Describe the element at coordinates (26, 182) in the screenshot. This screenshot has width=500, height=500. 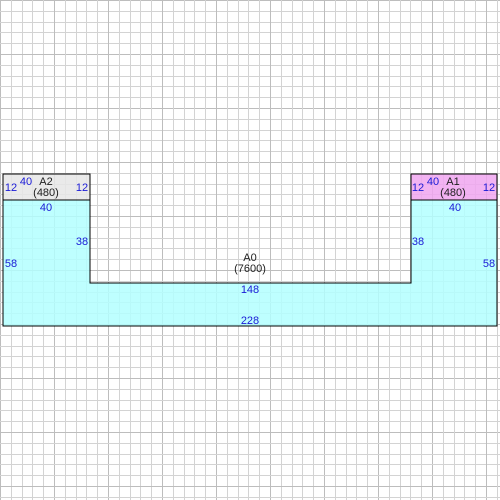
I see `dim-a2-top: 40` at that location.